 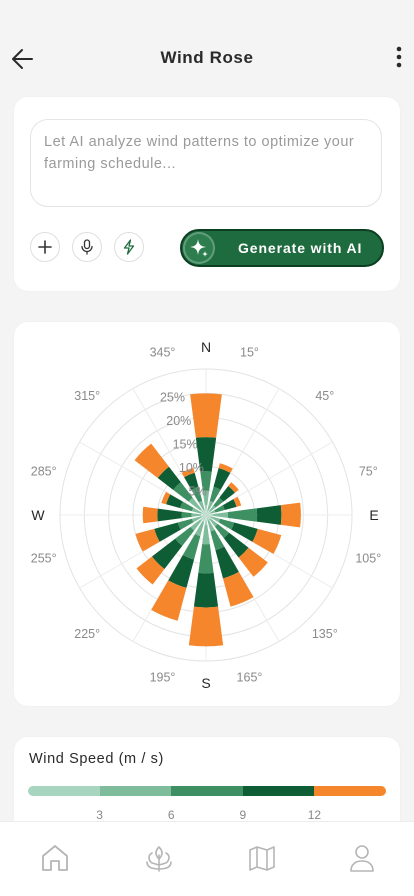 What do you see at coordinates (44, 472) in the screenshot?
I see `angle-label: 285°` at bounding box center [44, 472].